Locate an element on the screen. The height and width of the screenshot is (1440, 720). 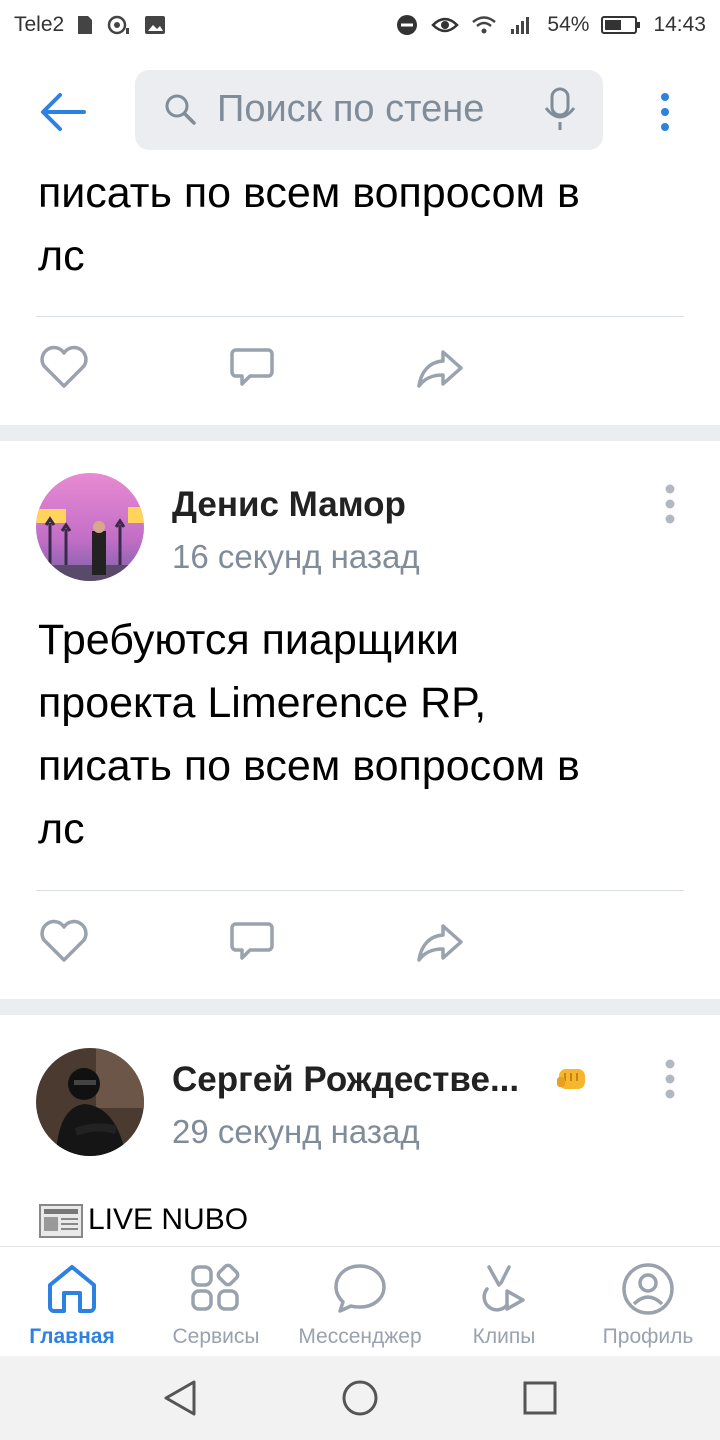
back-arrow-icon is located at coordinates (63, 112).